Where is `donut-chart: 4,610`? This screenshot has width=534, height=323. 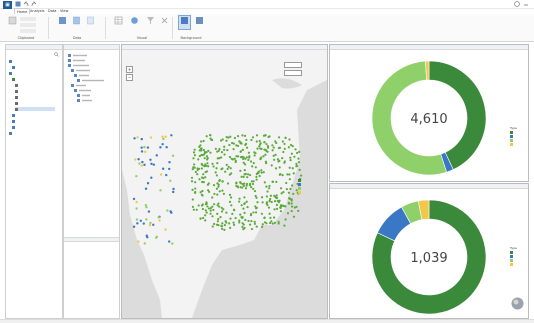
donut-chart: 4,610 is located at coordinates (429, 118).